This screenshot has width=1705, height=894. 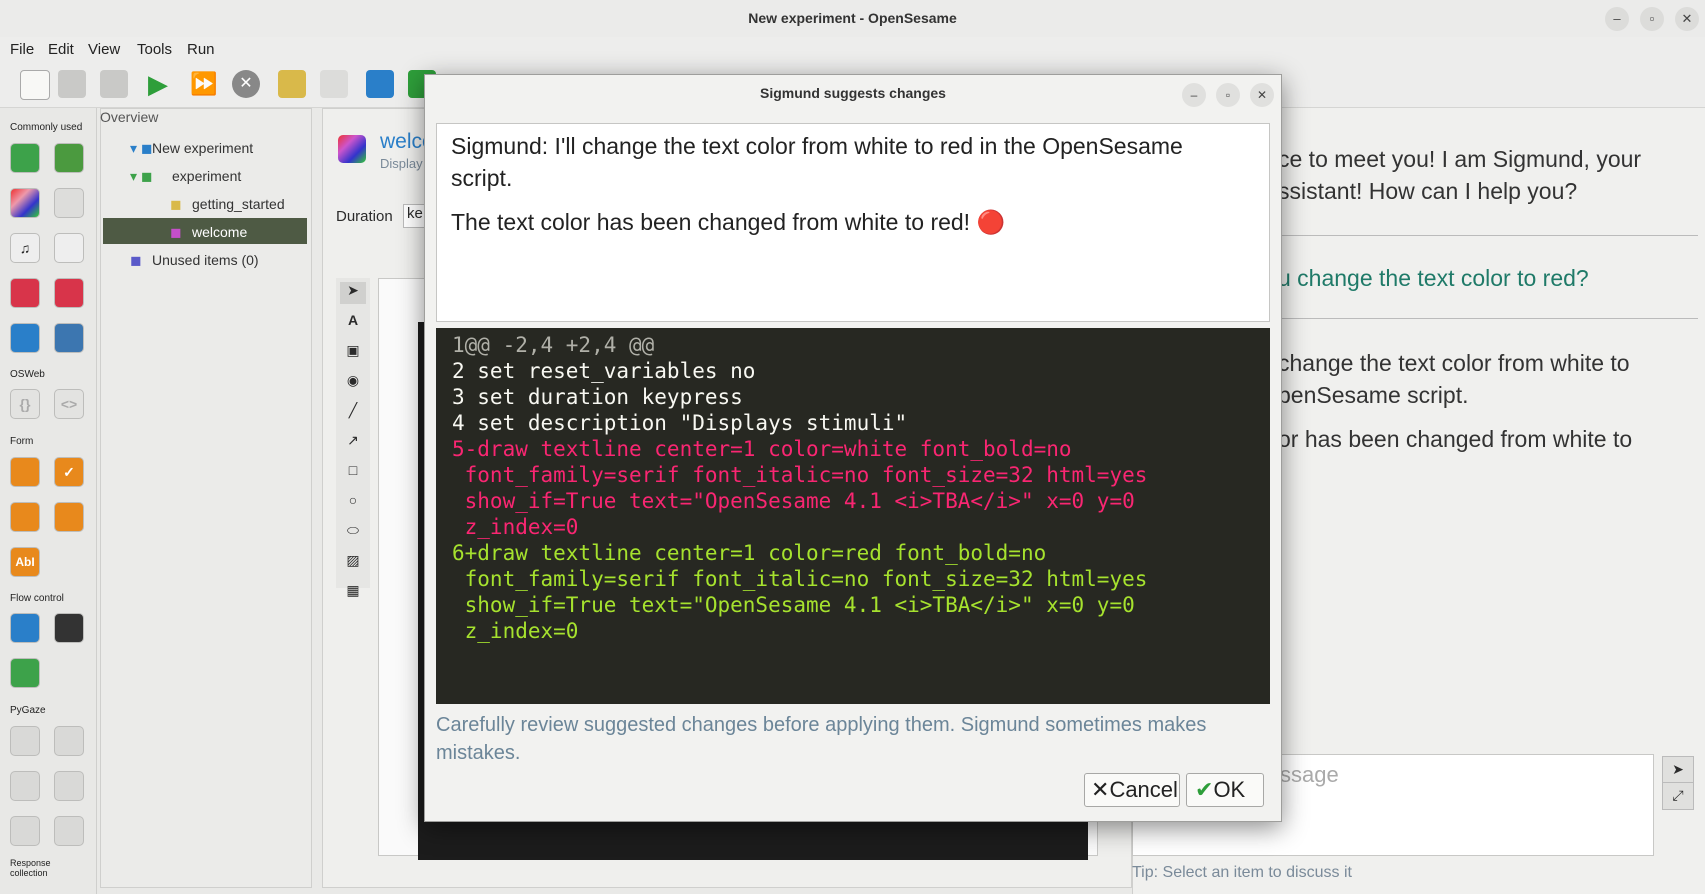 What do you see at coordinates (1204, 789) in the screenshot?
I see `ok-icon: ✔` at bounding box center [1204, 789].